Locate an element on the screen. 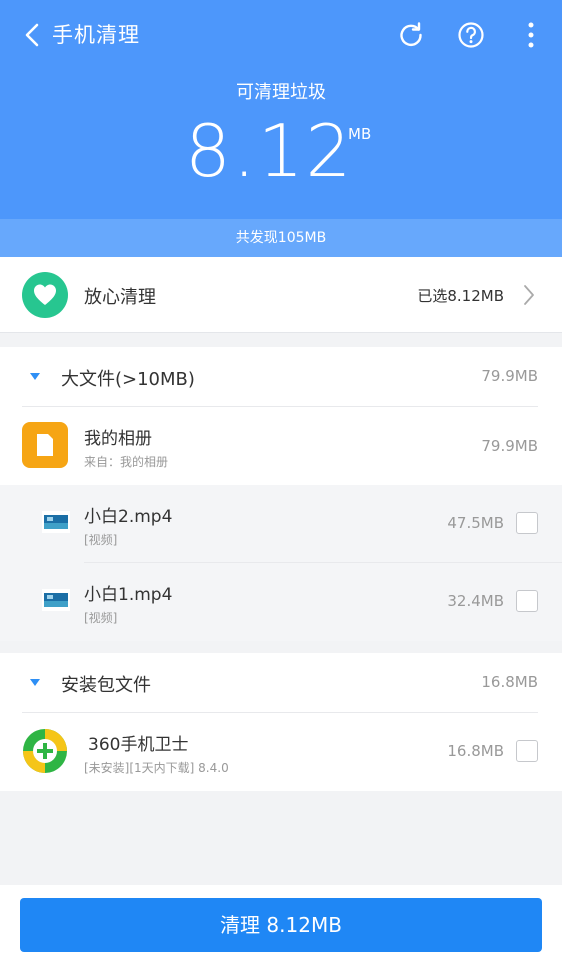 This screenshot has width=562, height=966. help-icon is located at coordinates (471, 35).